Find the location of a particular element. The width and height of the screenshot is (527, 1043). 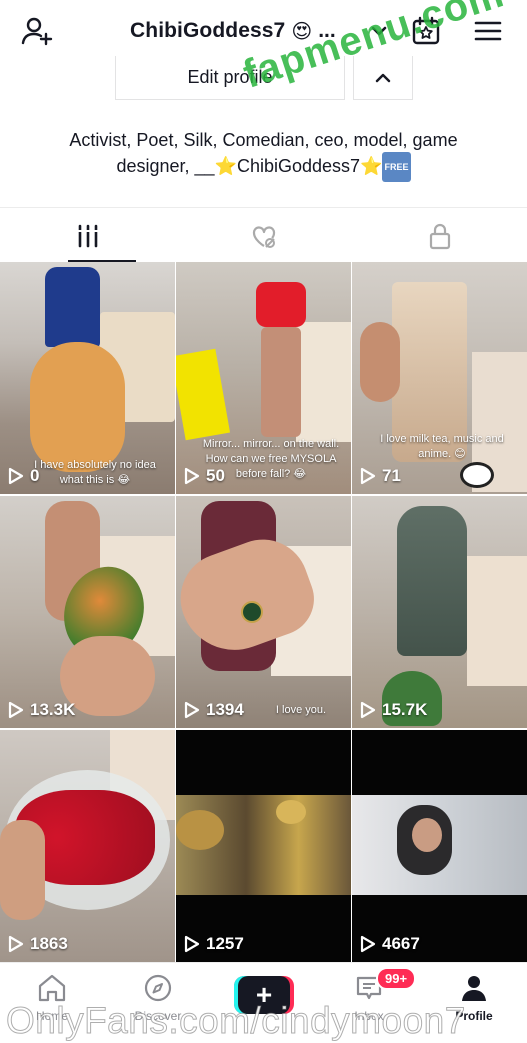

tab-liked is located at coordinates (263, 235).